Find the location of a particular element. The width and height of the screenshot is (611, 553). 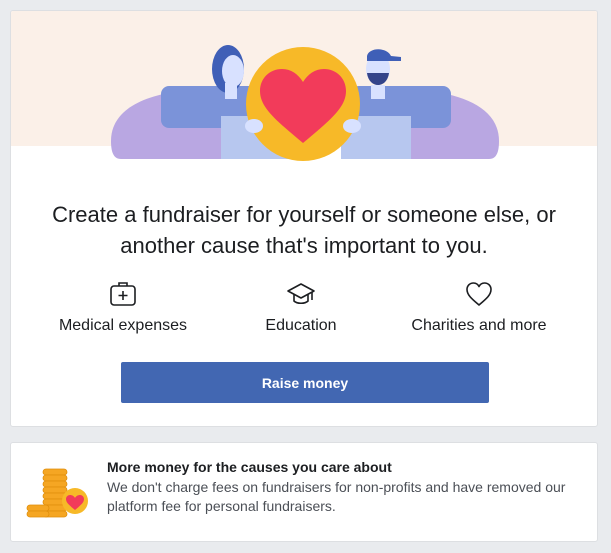

cause-education: Education is located at coordinates (301, 307).